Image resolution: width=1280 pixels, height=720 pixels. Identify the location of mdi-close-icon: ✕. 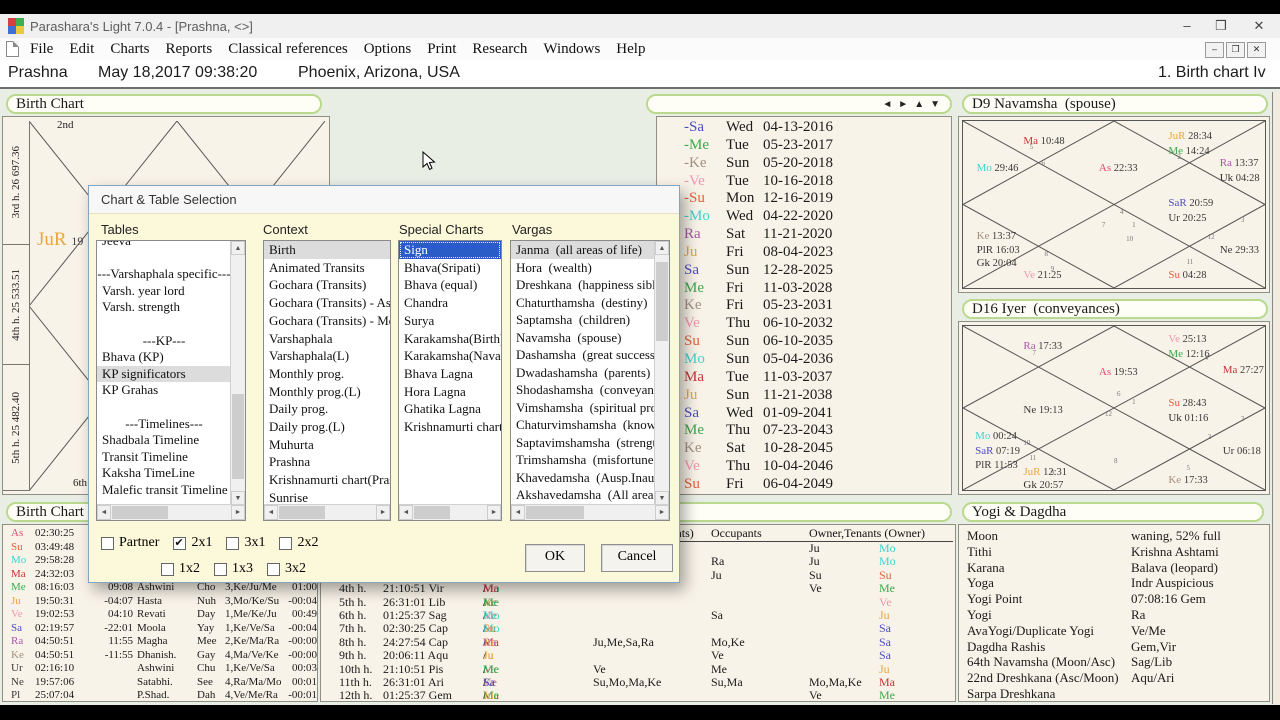
(1256, 50).